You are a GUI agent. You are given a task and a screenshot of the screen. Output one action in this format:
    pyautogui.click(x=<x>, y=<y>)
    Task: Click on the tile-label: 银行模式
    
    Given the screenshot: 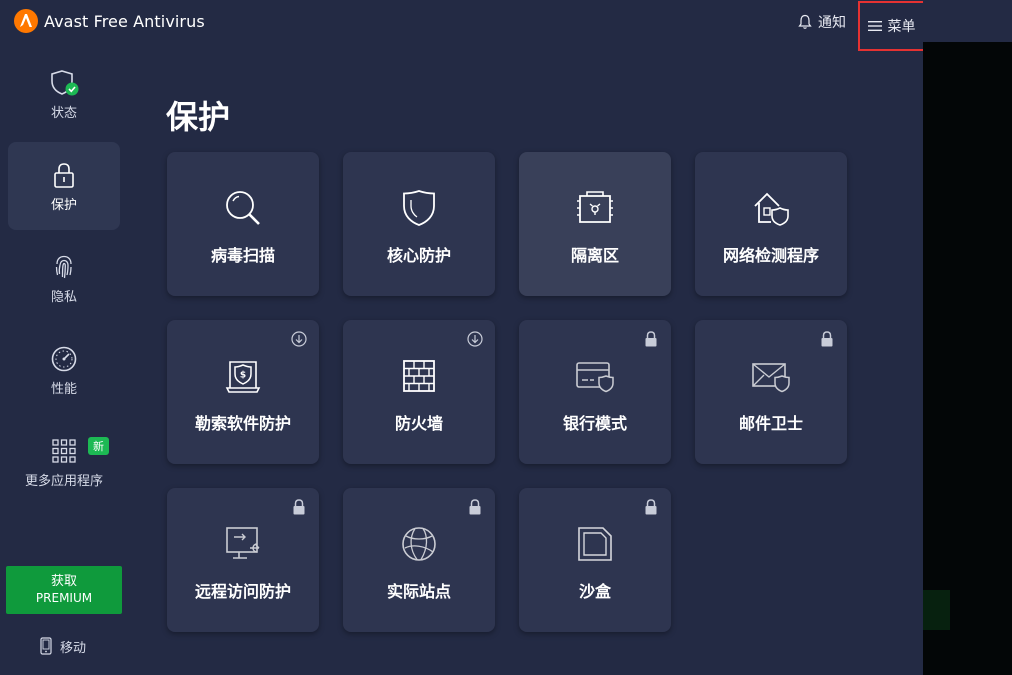 What is the action you would take?
    pyautogui.click(x=594, y=423)
    